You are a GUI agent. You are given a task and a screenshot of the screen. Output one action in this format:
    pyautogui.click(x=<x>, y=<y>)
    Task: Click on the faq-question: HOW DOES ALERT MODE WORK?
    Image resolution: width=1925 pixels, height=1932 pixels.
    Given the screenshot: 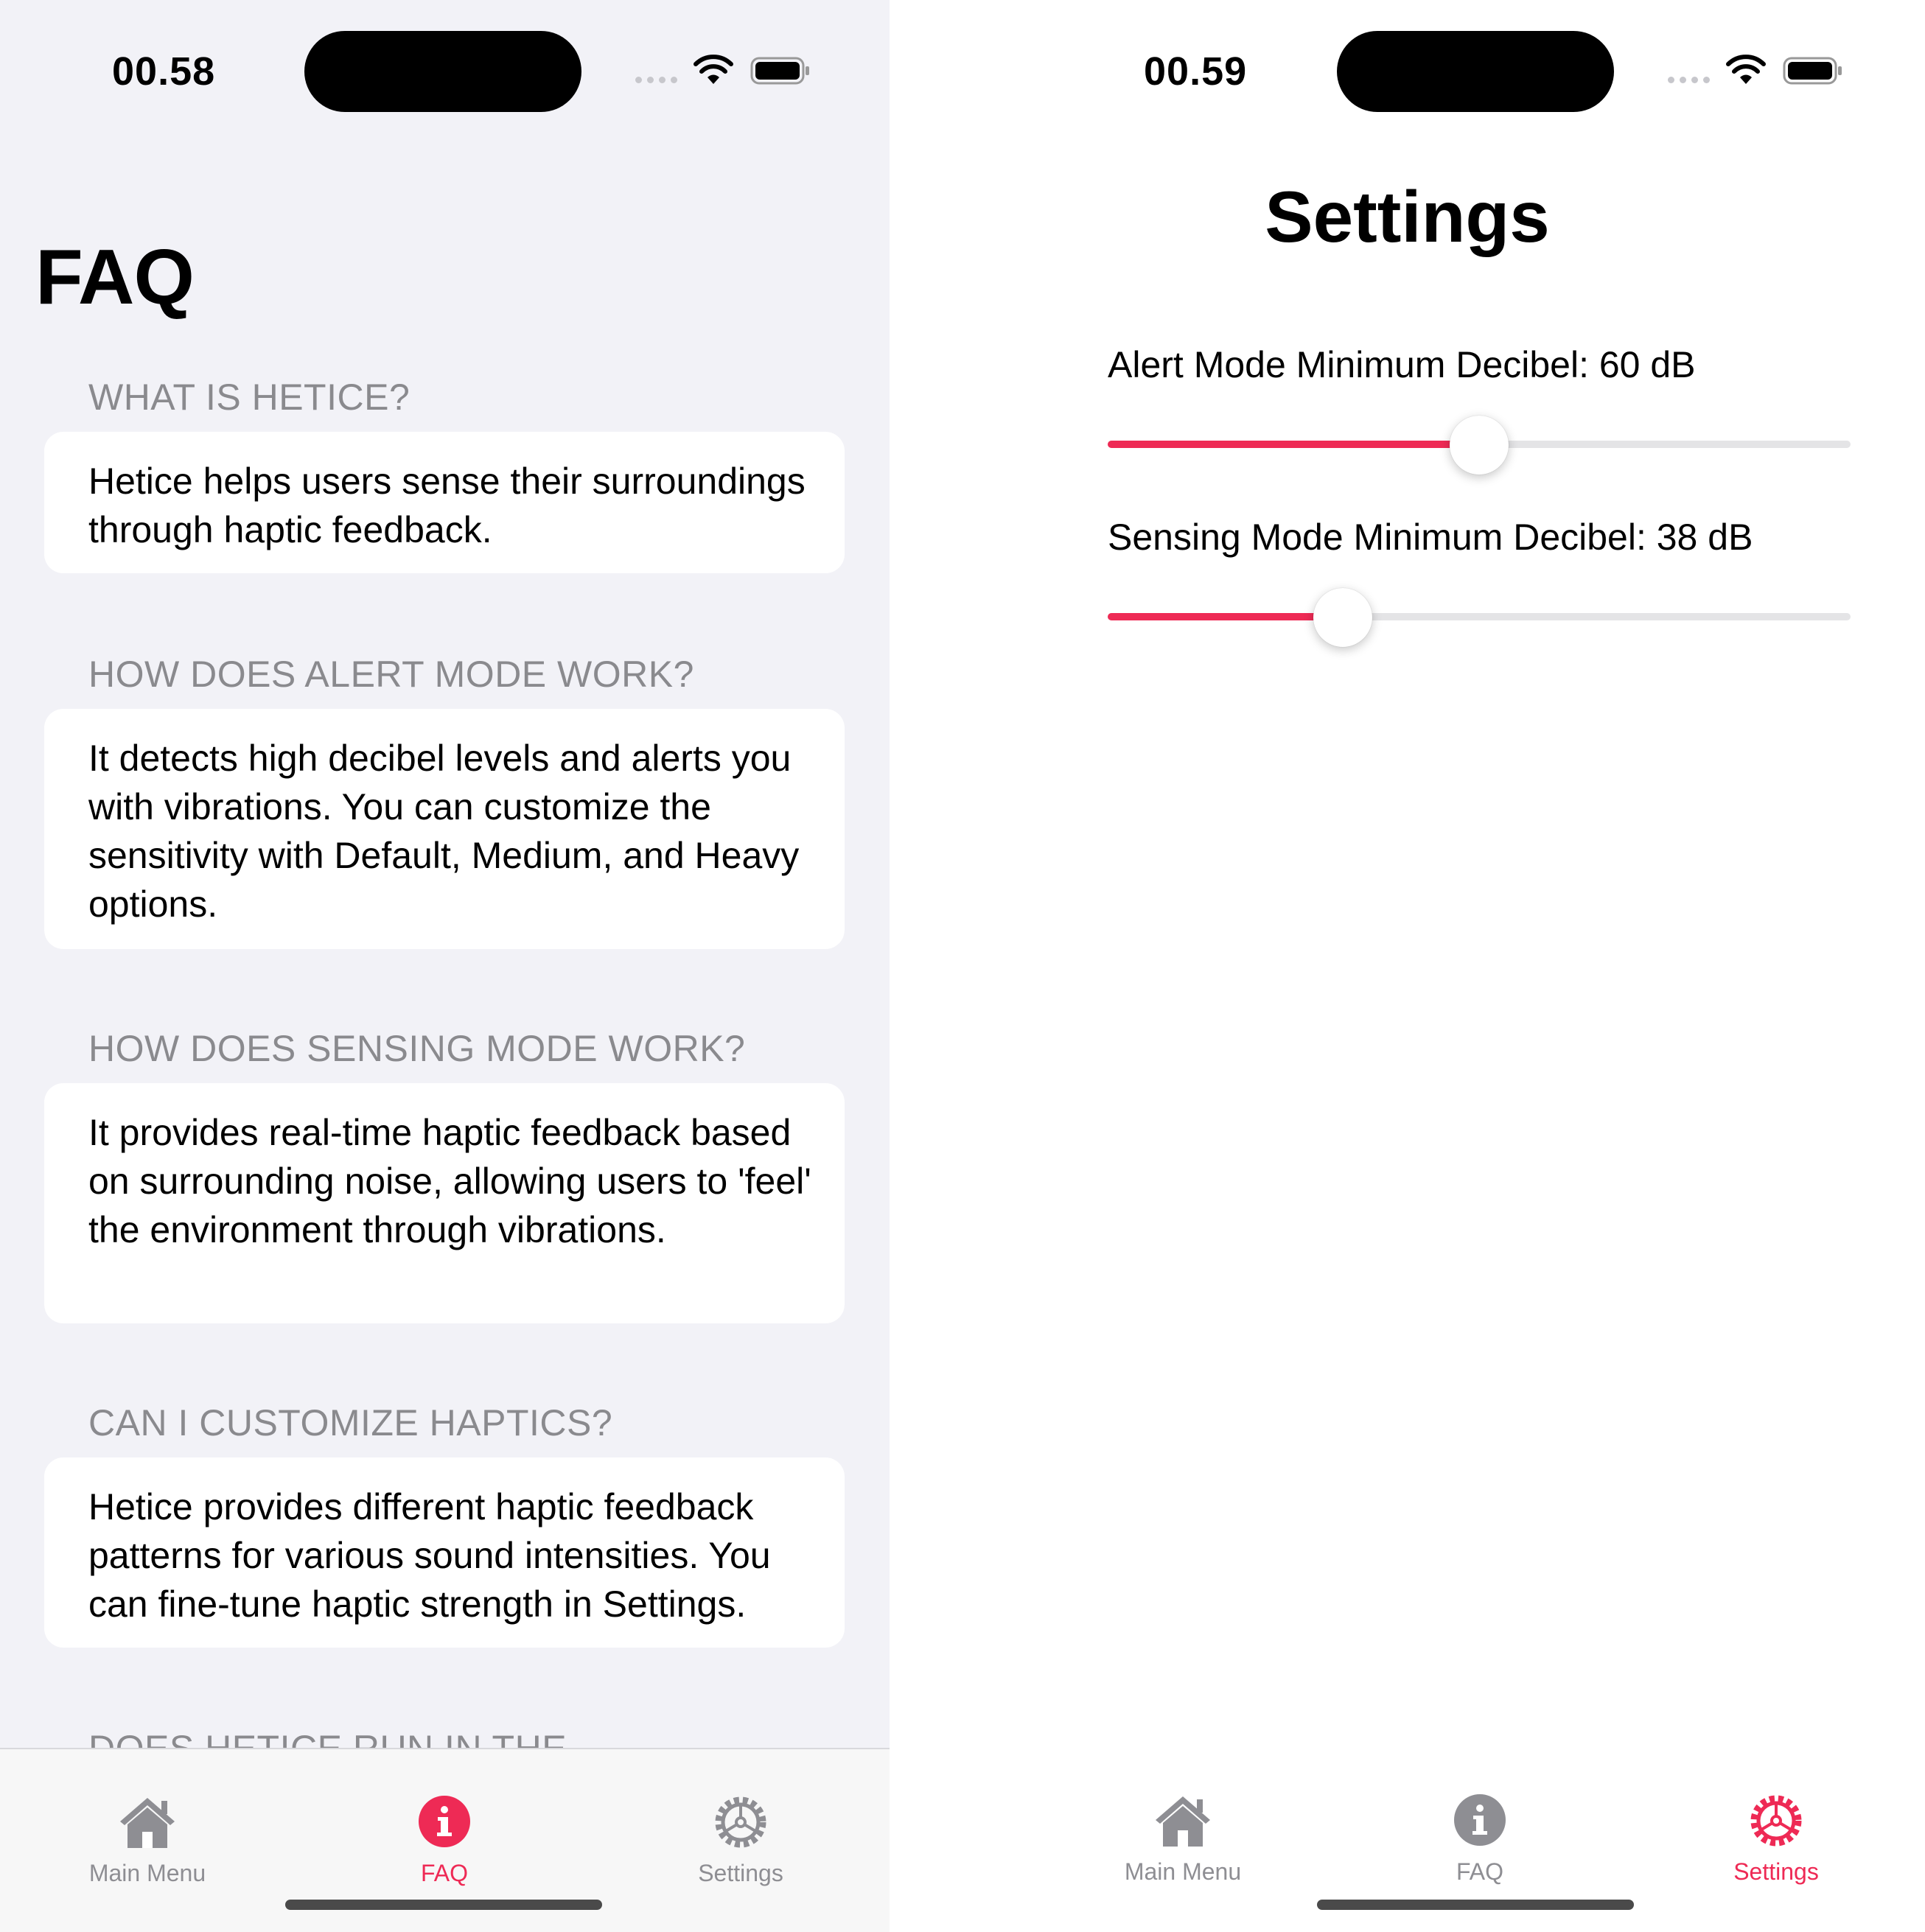 What is the action you would take?
    pyautogui.click(x=391, y=674)
    